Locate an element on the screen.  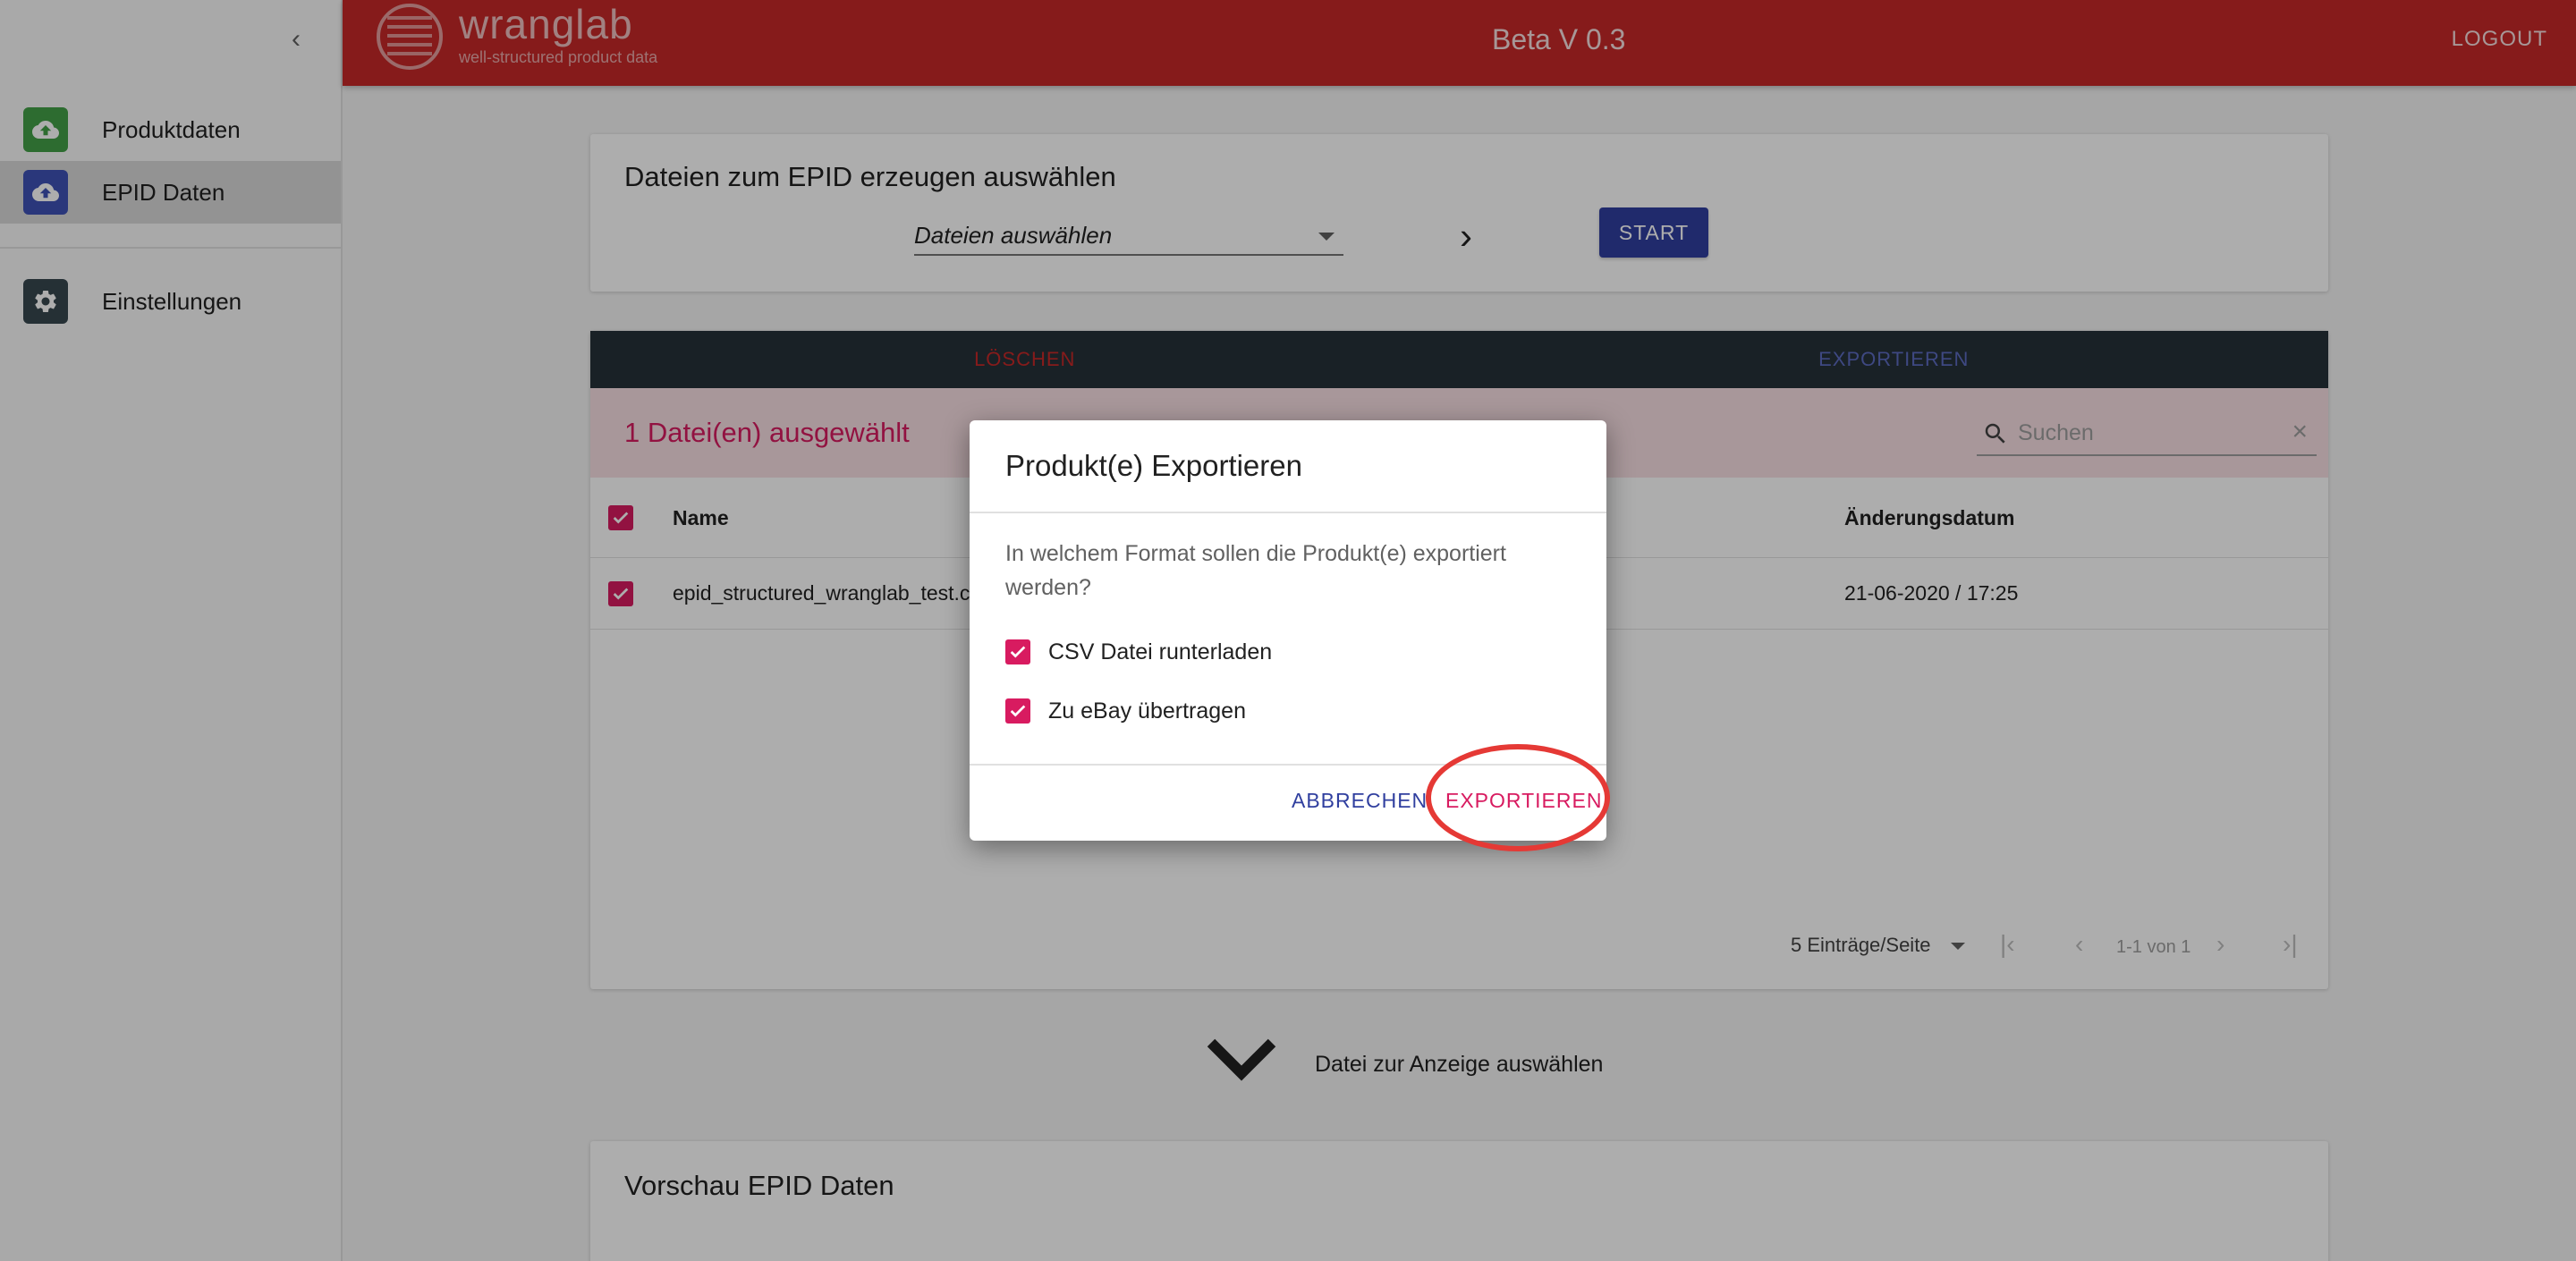
highlight-annotation is located at coordinates (1518, 797).